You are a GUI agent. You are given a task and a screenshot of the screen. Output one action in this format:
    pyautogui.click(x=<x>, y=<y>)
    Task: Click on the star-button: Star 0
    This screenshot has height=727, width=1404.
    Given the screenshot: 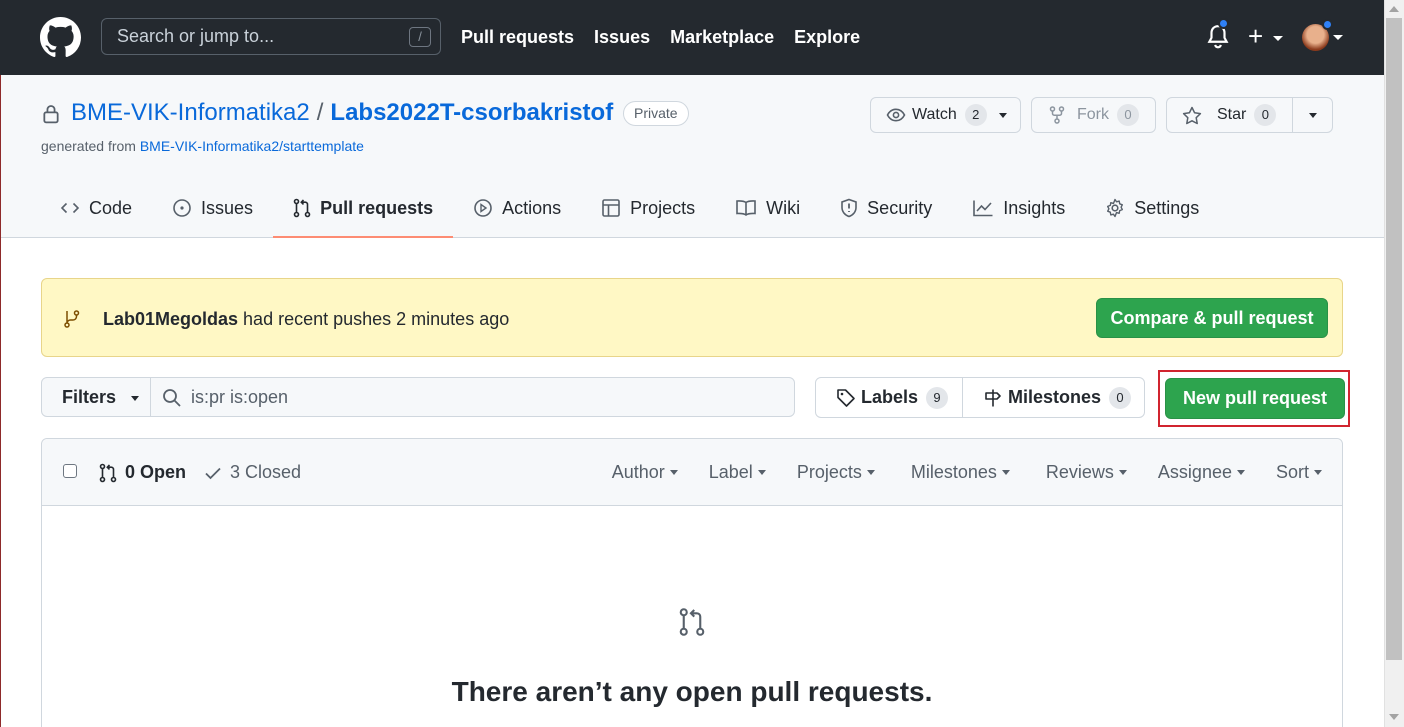 What is the action you would take?
    pyautogui.click(x=1229, y=115)
    